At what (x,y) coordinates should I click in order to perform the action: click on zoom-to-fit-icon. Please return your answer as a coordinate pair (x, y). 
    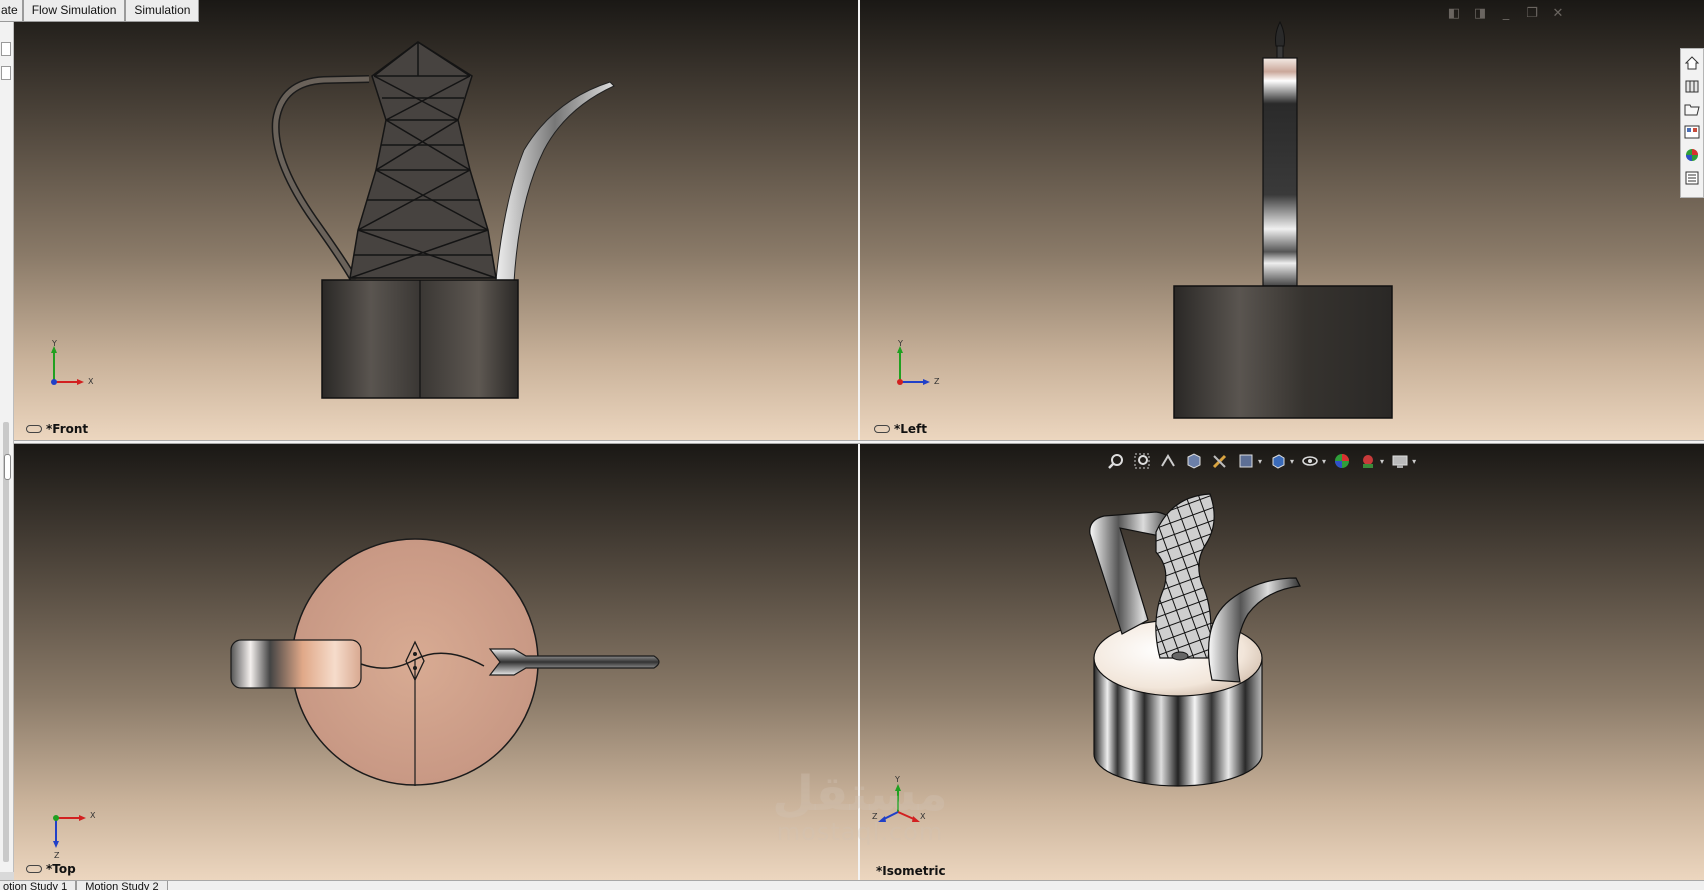
    Looking at the image, I should click on (1116, 461).